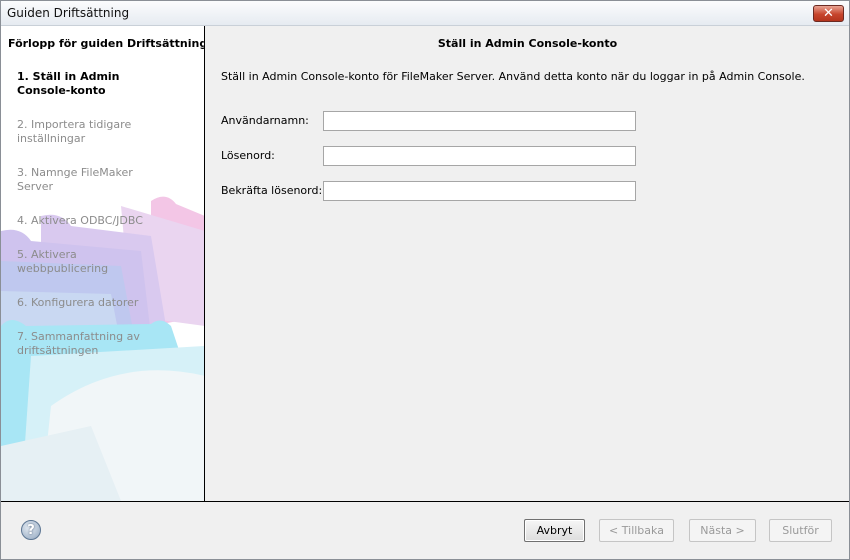 This screenshot has height=560, width=850. What do you see at coordinates (479, 156) in the screenshot?
I see `password-input` at bounding box center [479, 156].